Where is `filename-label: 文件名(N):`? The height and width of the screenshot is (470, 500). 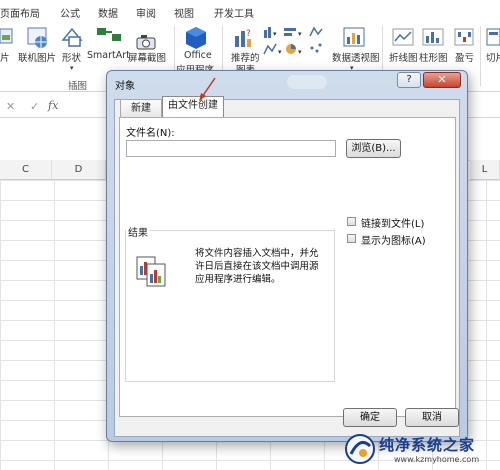 filename-label: 文件名(N): is located at coordinates (150, 133).